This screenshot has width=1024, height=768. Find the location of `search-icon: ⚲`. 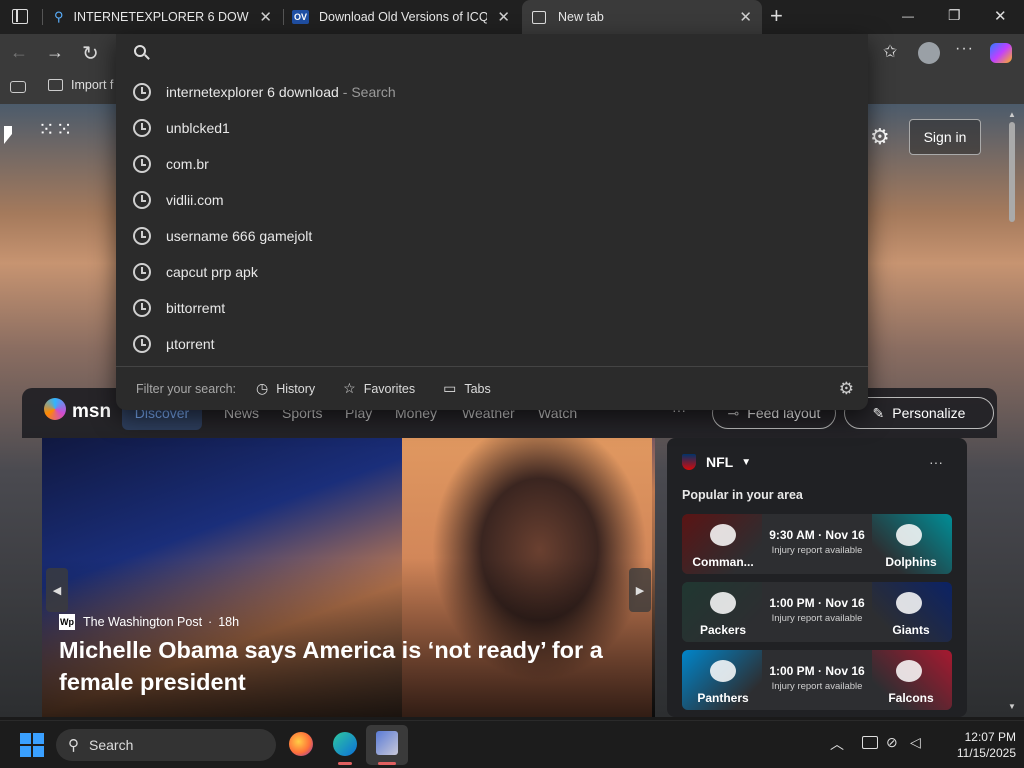

search-icon: ⚲ is located at coordinates (59, 16).